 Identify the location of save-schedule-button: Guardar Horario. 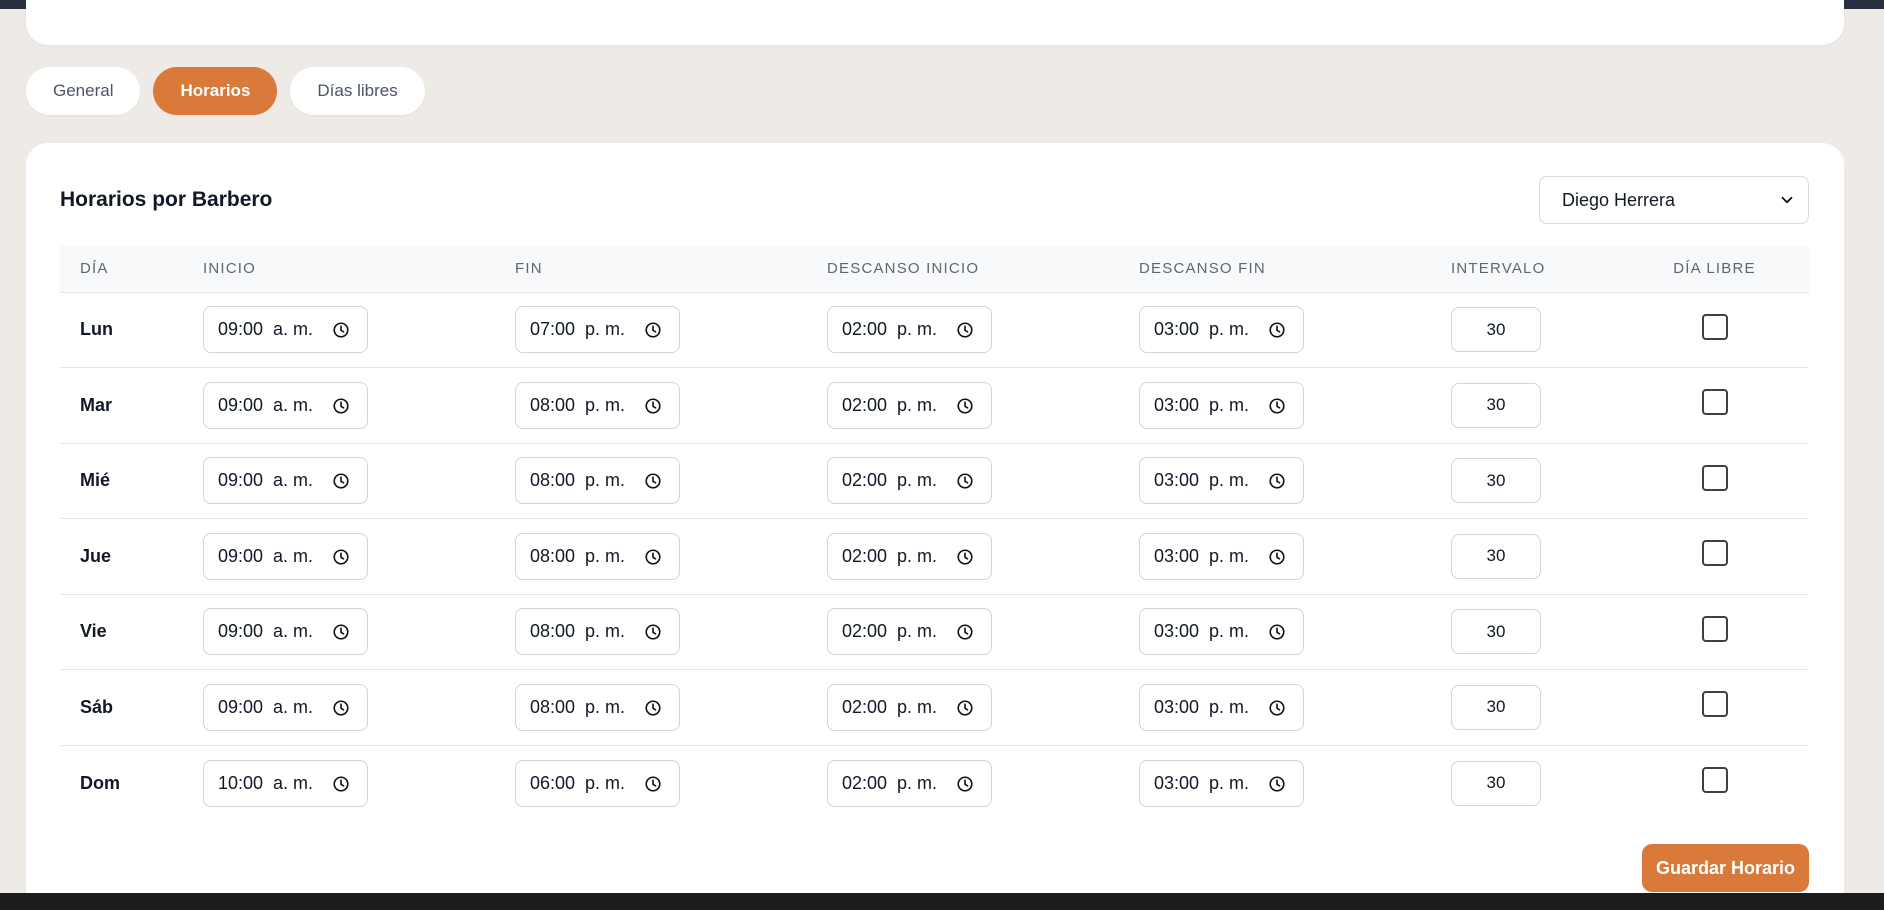
(1725, 868).